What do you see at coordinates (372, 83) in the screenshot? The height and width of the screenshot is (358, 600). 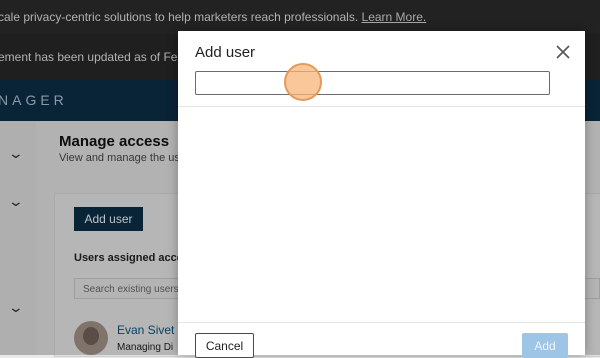 I see `user-search-input` at bounding box center [372, 83].